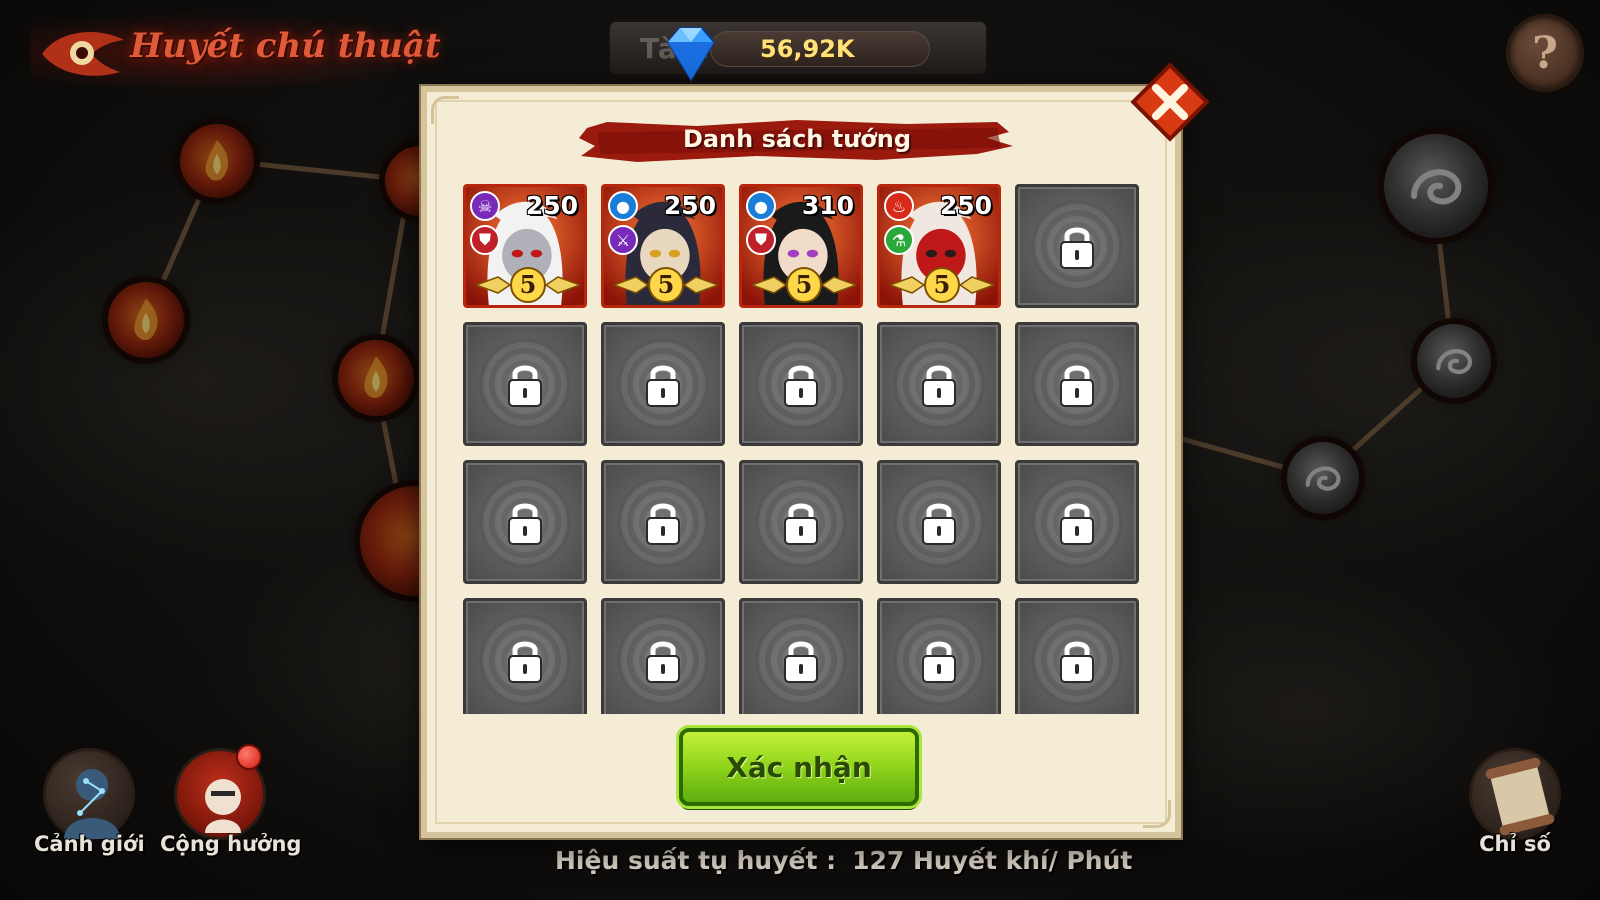 This screenshot has height=900, width=1600. What do you see at coordinates (89, 794) in the screenshot?
I see `realm-avatar-icon` at bounding box center [89, 794].